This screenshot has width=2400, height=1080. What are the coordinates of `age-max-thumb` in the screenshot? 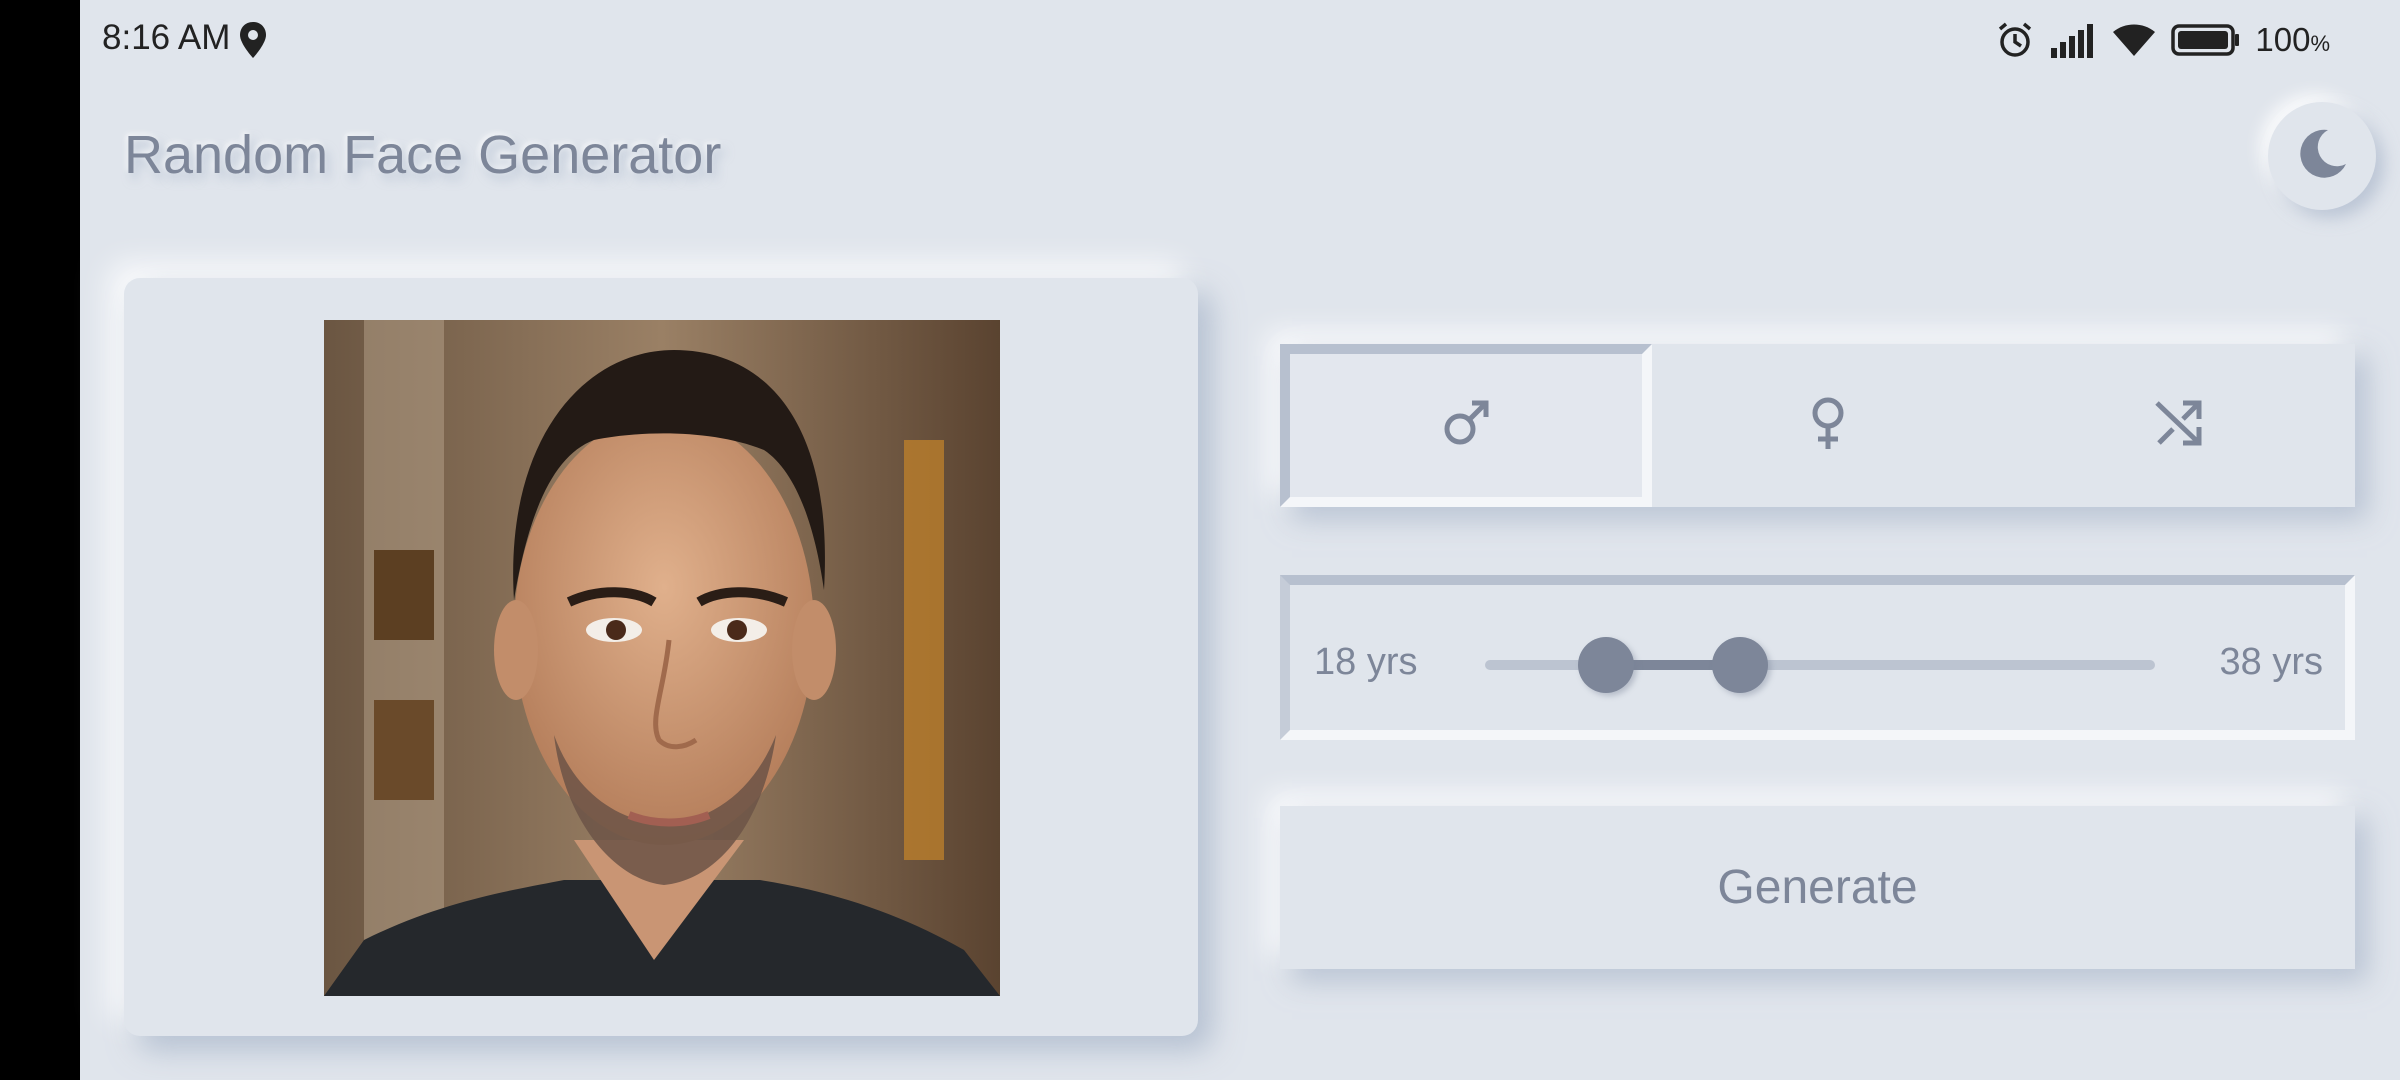 It's located at (1739, 665).